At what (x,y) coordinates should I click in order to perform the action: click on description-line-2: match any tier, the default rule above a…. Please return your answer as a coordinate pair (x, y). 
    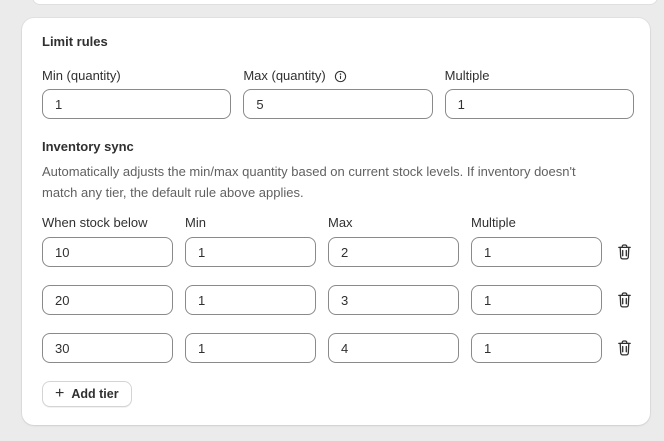
    Looking at the image, I should click on (173, 192).